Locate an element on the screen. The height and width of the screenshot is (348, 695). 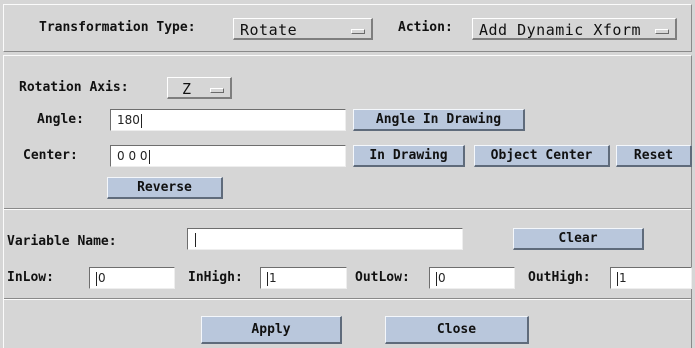
inlow-input: 0 is located at coordinates (132, 278).